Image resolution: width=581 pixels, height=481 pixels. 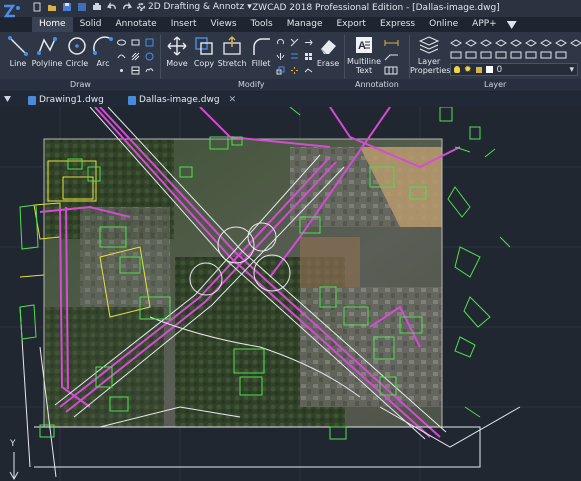 I want to click on tab-app-plus: APP+, so click(x=484, y=24).